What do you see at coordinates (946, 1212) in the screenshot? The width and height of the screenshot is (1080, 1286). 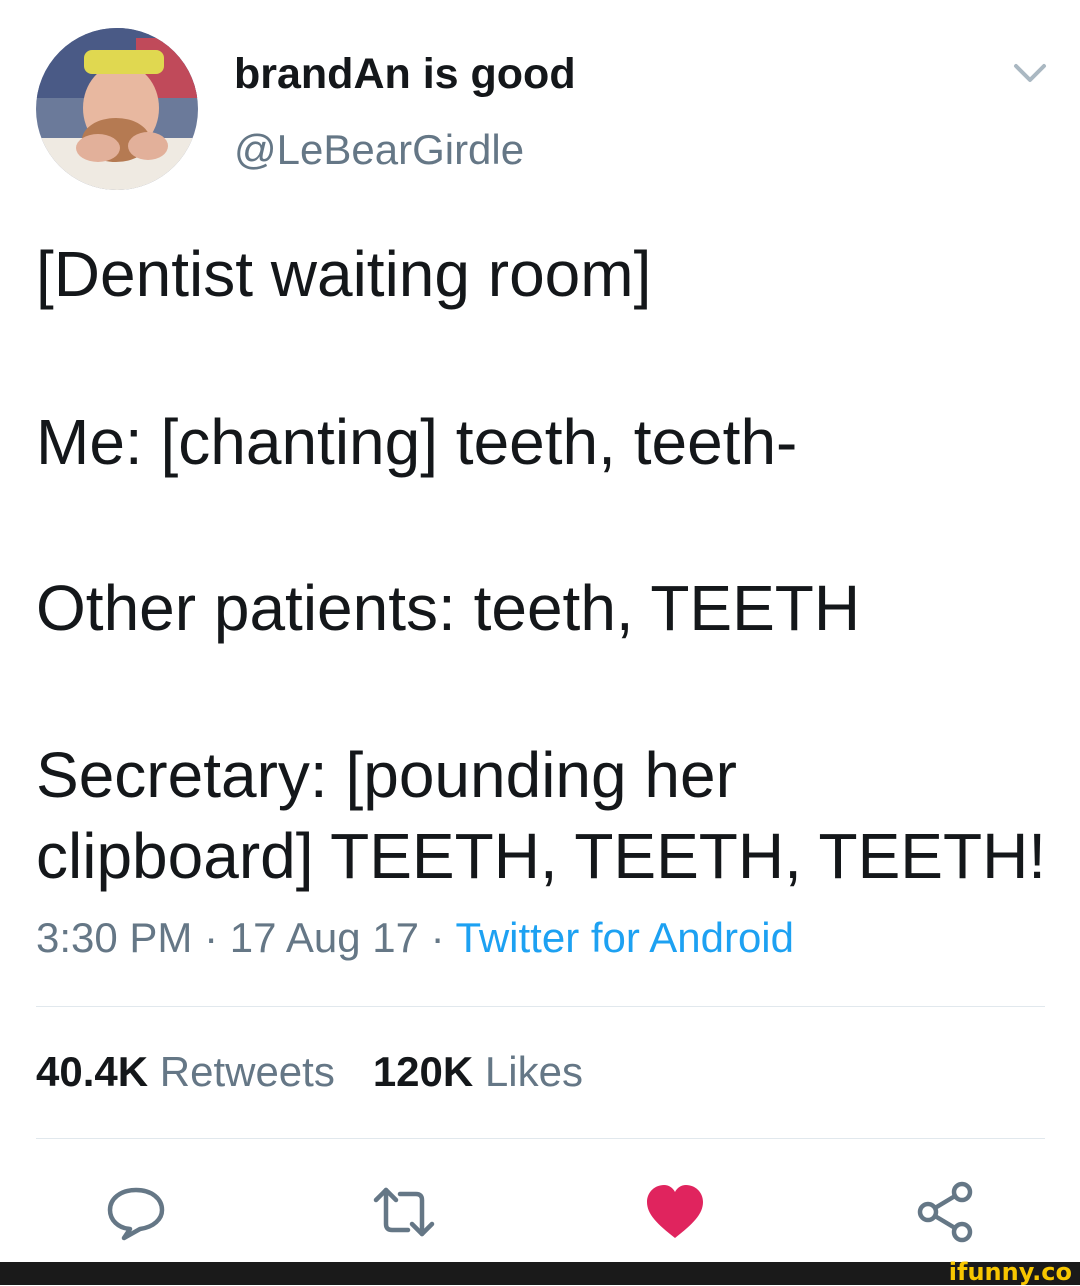 I see `share-icon` at bounding box center [946, 1212].